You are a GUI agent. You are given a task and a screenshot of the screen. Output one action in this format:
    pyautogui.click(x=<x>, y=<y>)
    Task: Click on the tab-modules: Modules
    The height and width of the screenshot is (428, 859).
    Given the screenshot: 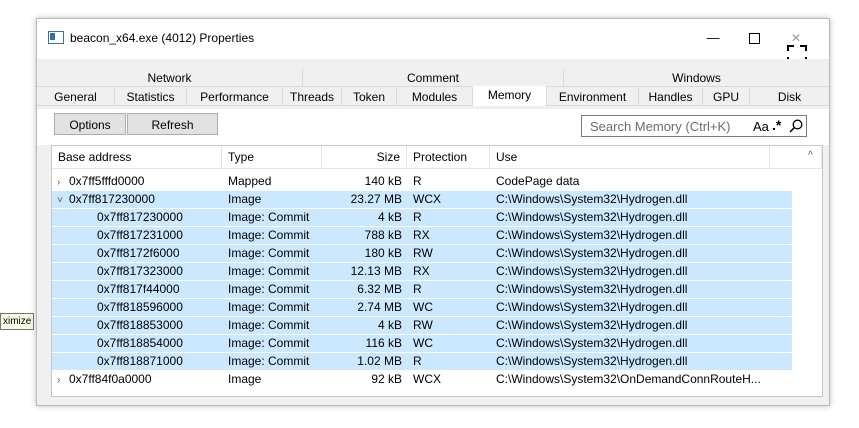 What is the action you would take?
    pyautogui.click(x=435, y=97)
    